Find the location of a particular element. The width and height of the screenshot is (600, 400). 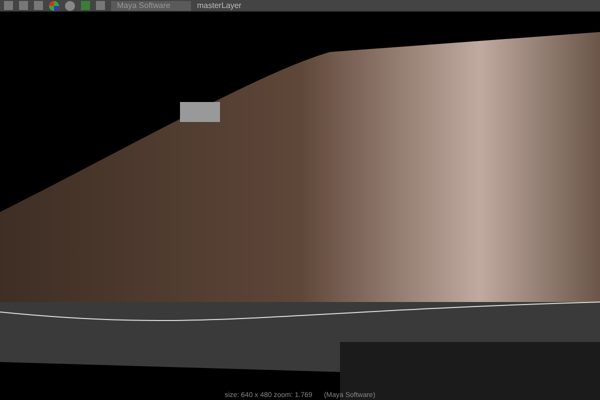

color-wheel-icon is located at coordinates (54, 5).